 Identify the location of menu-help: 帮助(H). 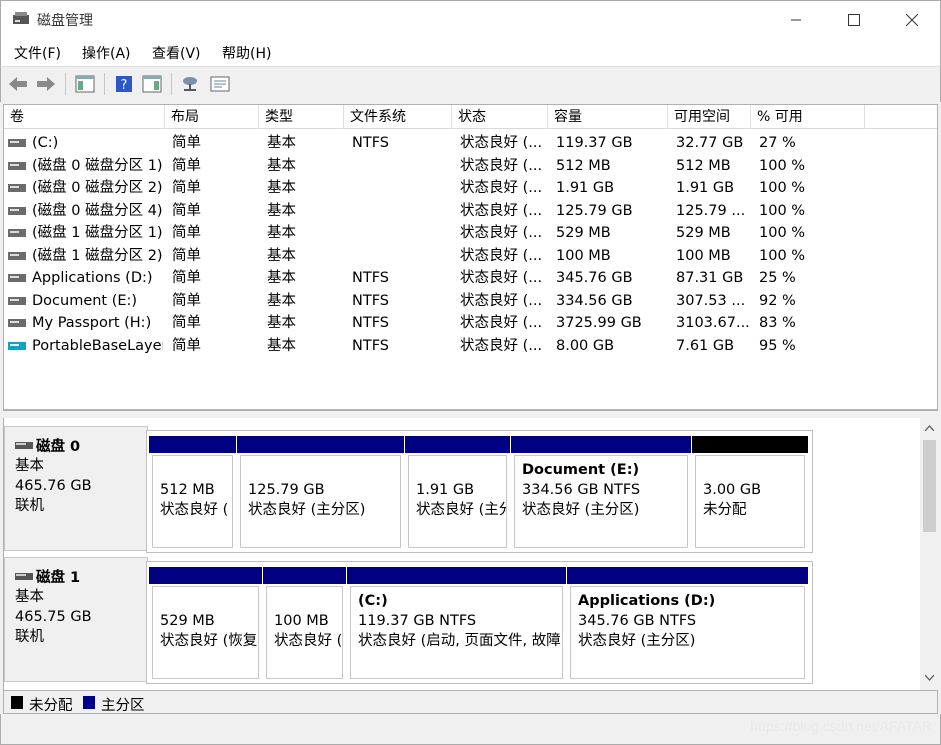
(246, 53).